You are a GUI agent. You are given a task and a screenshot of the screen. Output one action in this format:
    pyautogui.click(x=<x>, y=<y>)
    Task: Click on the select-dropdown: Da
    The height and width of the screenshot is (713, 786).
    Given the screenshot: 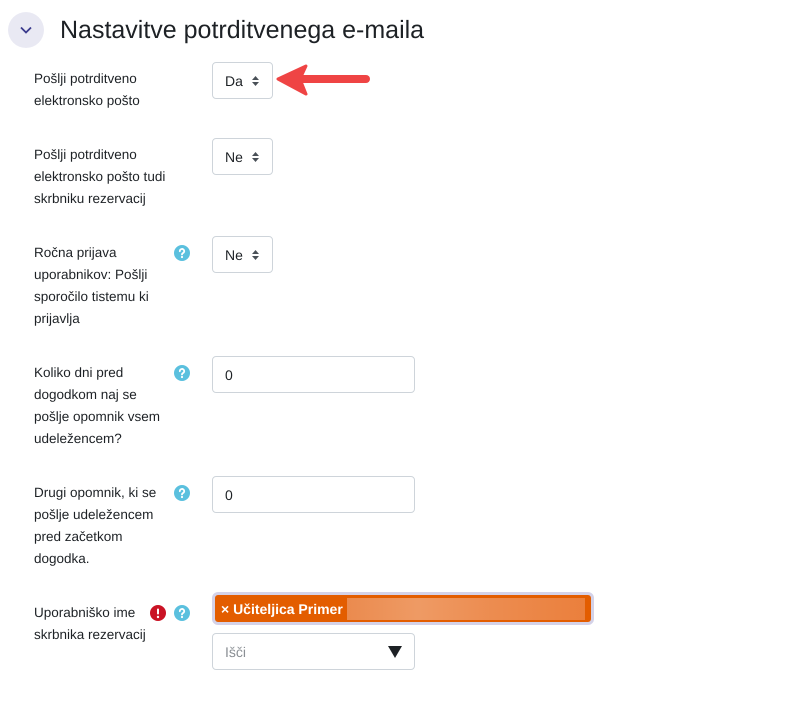 What is the action you would take?
    pyautogui.click(x=242, y=80)
    